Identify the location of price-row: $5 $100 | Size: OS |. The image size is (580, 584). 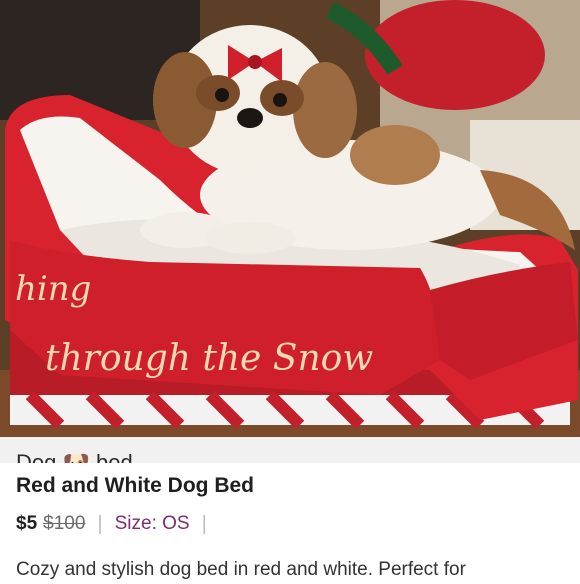
(117, 524).